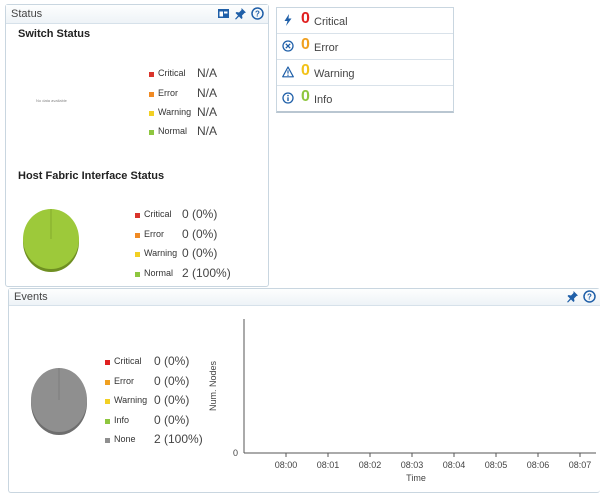 Image resolution: width=600 pixels, height=493 pixels. I want to click on summary-row-warning: 0 Warning, so click(365, 73).